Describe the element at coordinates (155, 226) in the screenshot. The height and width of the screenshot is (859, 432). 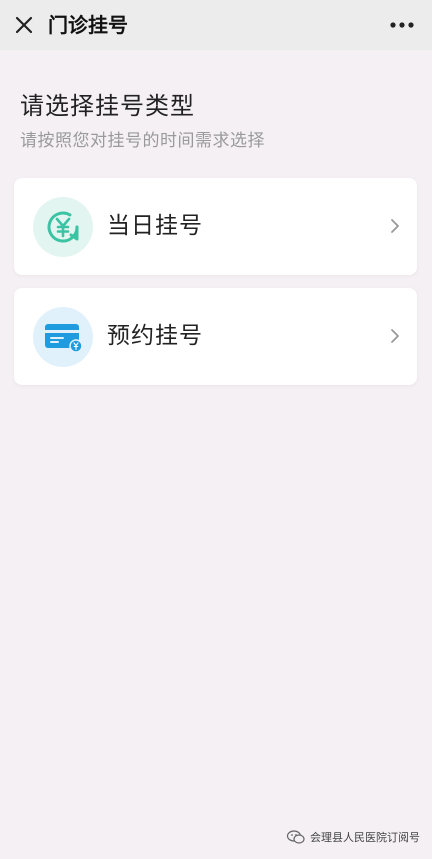
I see `card-label: 当日挂号` at that location.